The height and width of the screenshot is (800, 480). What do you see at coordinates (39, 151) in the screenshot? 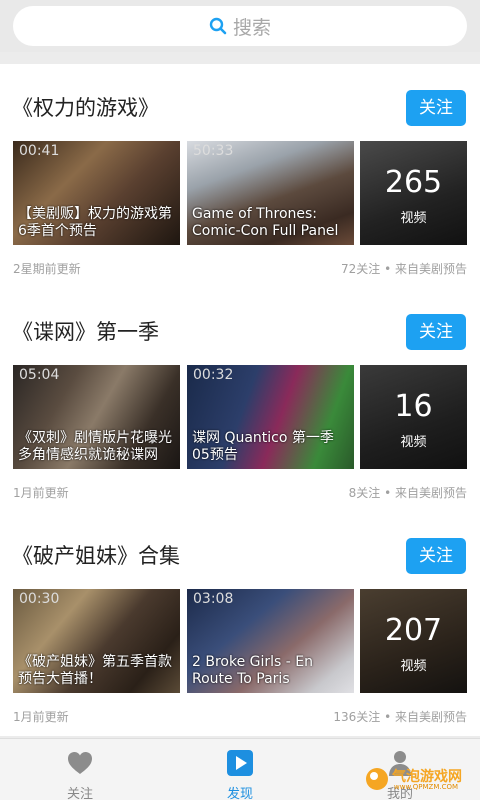
I see `video-duration: 00:41` at bounding box center [39, 151].